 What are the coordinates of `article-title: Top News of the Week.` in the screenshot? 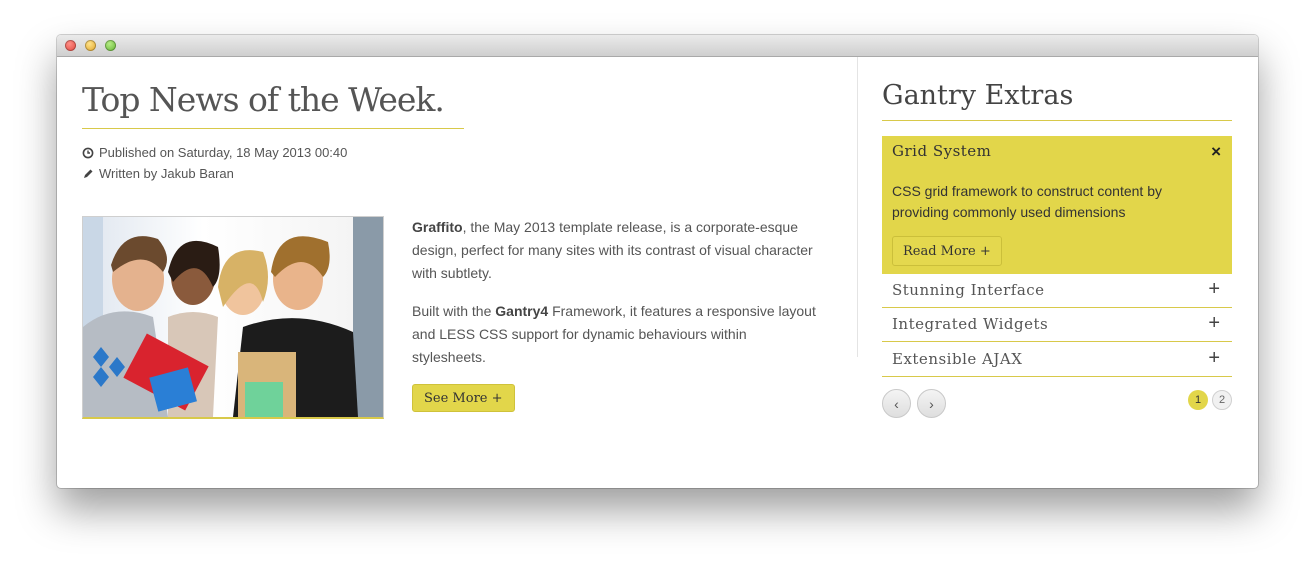 It's located at (263, 99).